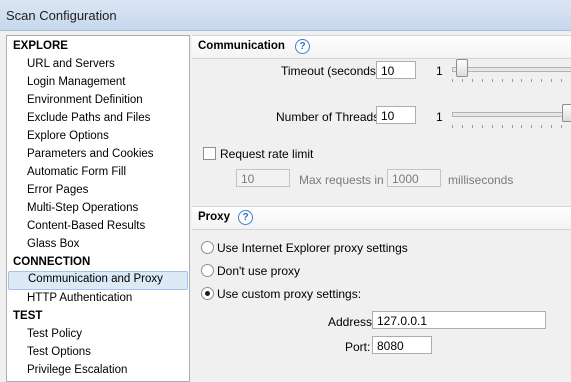 This screenshot has width=571, height=382. Describe the element at coordinates (79, 298) in the screenshot. I see `sidebar-item-http-authentication: HTTP Authentication` at that location.